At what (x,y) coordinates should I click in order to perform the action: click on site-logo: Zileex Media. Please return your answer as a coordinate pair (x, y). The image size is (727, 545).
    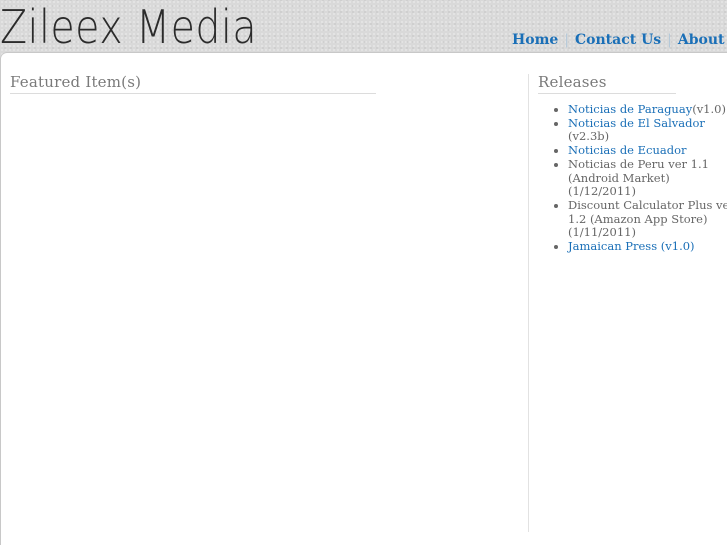
    Looking at the image, I should click on (128, 27).